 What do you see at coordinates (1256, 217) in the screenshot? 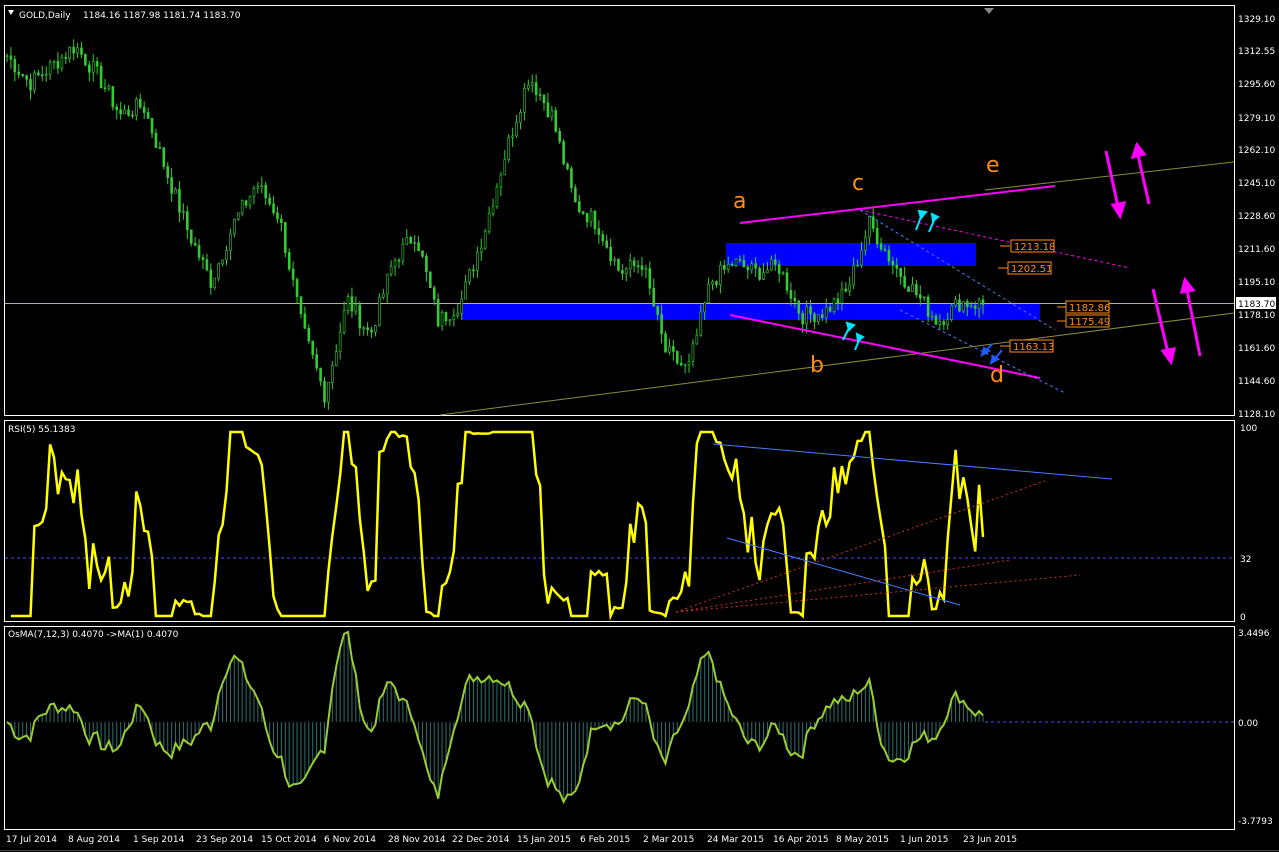
I see `price-tick: 1228.60` at bounding box center [1256, 217].